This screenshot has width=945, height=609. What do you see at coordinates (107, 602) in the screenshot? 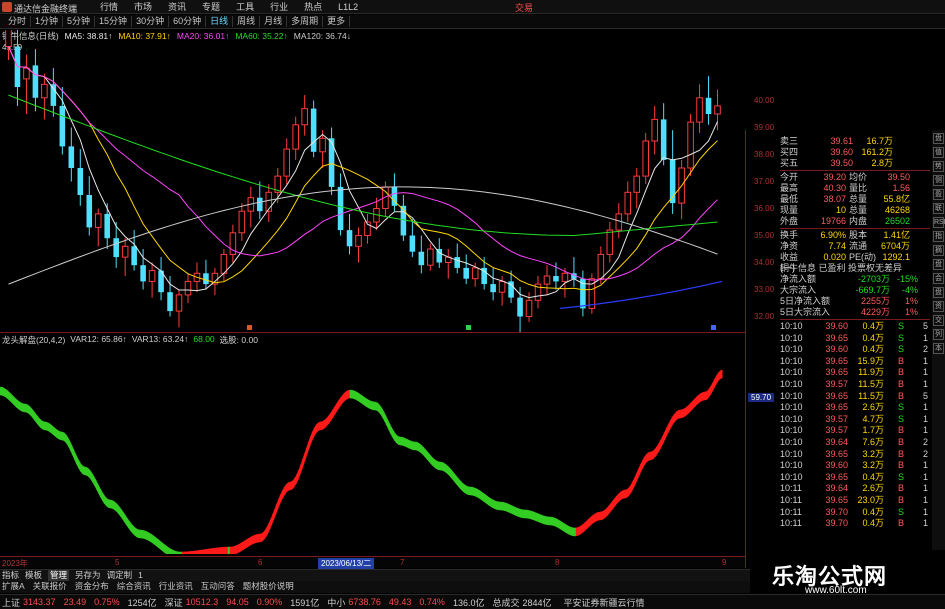
I see `index-change-pct: 0.75%` at bounding box center [107, 602].